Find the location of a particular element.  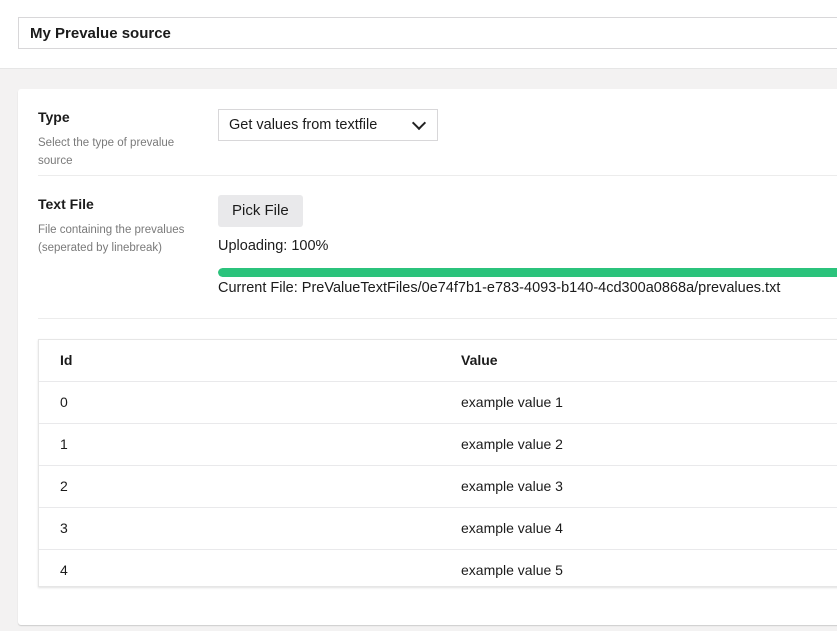

table-header-row: Id Value is located at coordinates (438, 360).